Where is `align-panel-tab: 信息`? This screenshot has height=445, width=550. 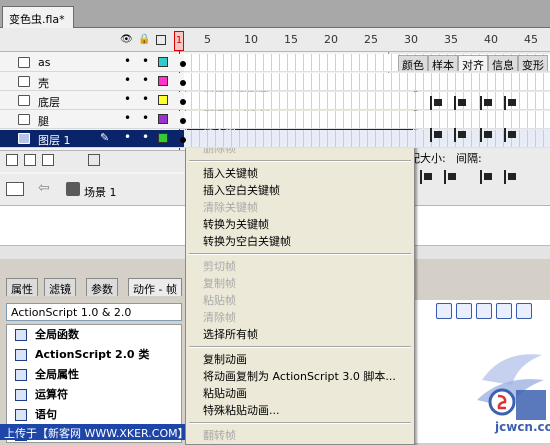
align-panel-tab: 信息 is located at coordinates (503, 63).